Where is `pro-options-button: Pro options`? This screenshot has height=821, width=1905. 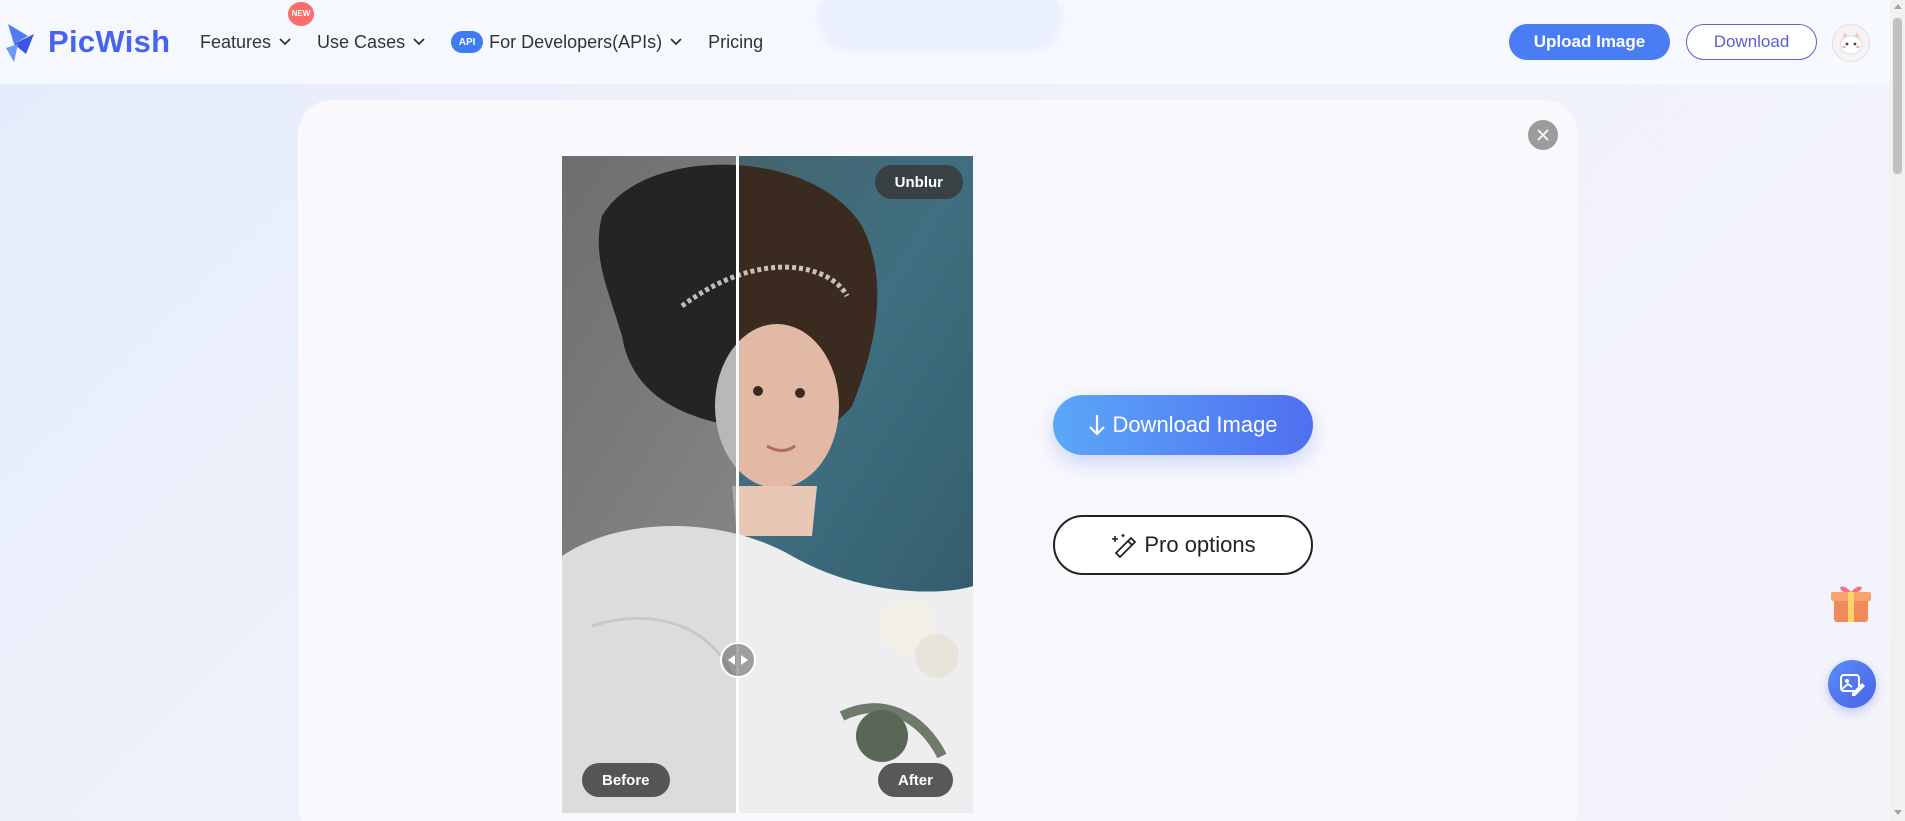
pro-options-button: Pro options is located at coordinates (1183, 545).